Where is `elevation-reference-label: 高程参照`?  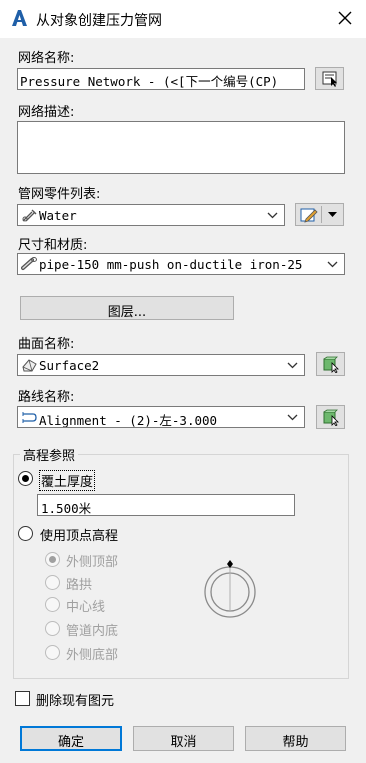
elevation-reference-label: 高程参照 is located at coordinates (49, 454).